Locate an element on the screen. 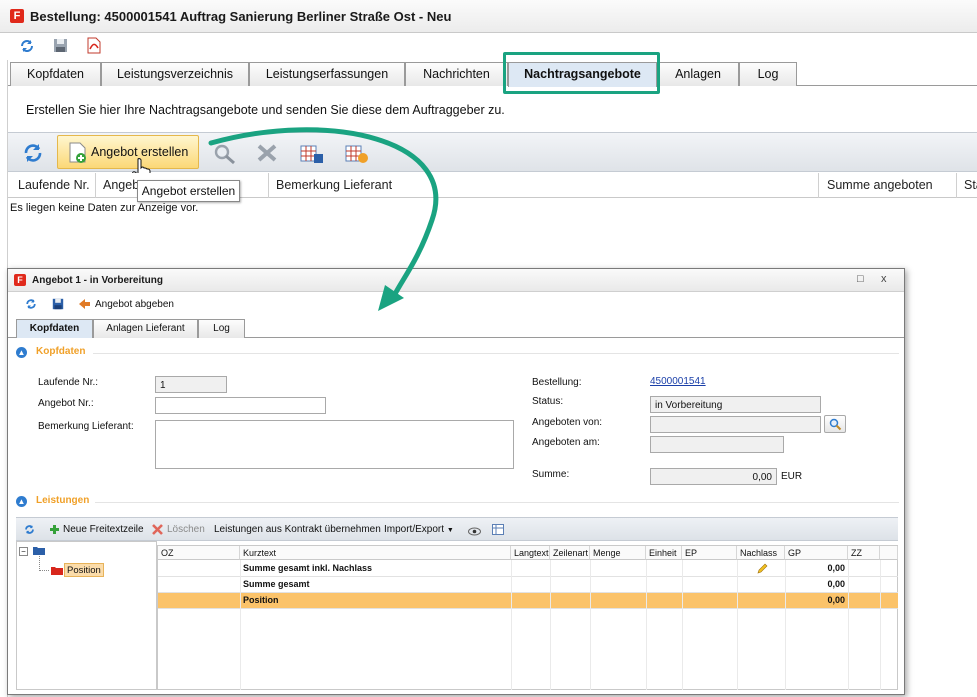  col-summe-angeboten: Summe angeboten is located at coordinates (880, 185).